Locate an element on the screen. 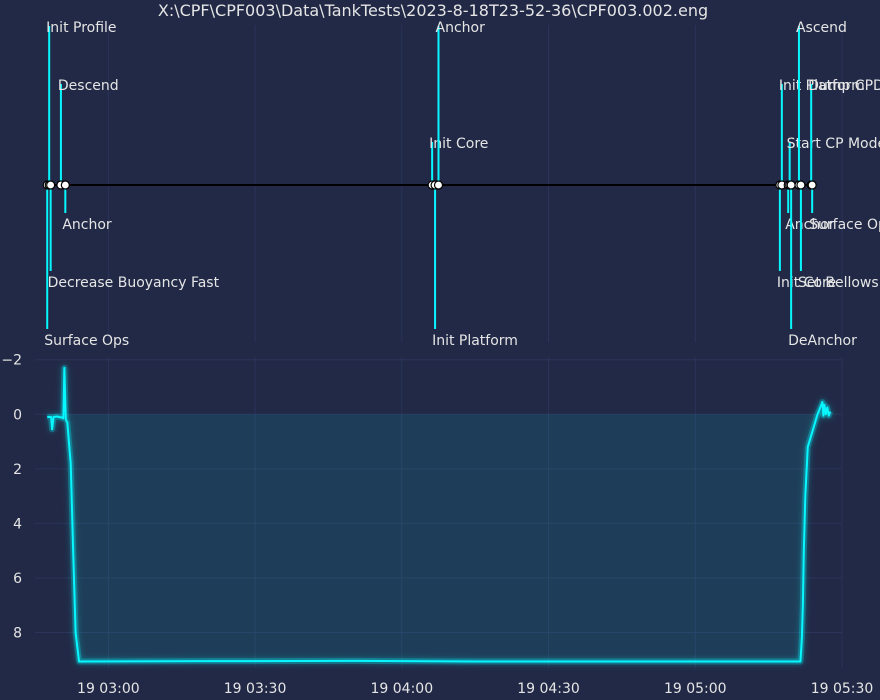 Image resolution: width=880 pixels, height=700 pixels. event-label-14: Set Bellows is located at coordinates (838, 283).